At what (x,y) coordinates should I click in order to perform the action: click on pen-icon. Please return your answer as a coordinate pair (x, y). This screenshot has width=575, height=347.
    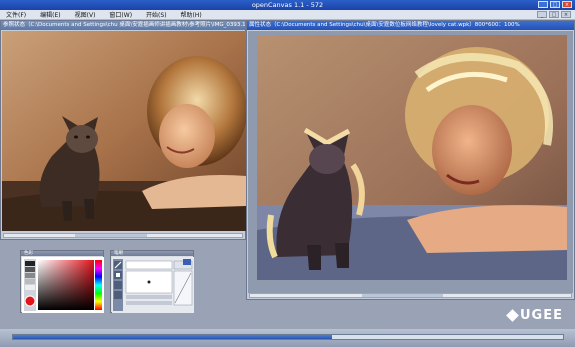
    Looking at the image, I should click on (118, 265).